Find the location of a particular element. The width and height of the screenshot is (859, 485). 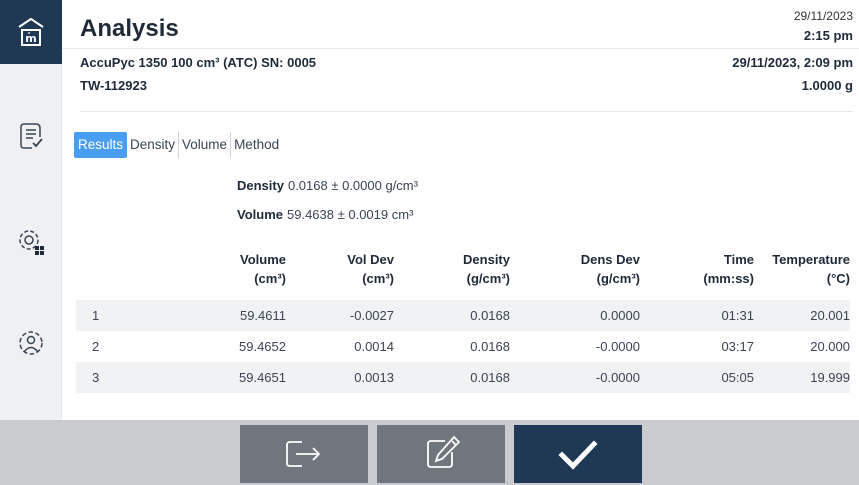

column-header: Temperature (°C) is located at coordinates (811, 269).